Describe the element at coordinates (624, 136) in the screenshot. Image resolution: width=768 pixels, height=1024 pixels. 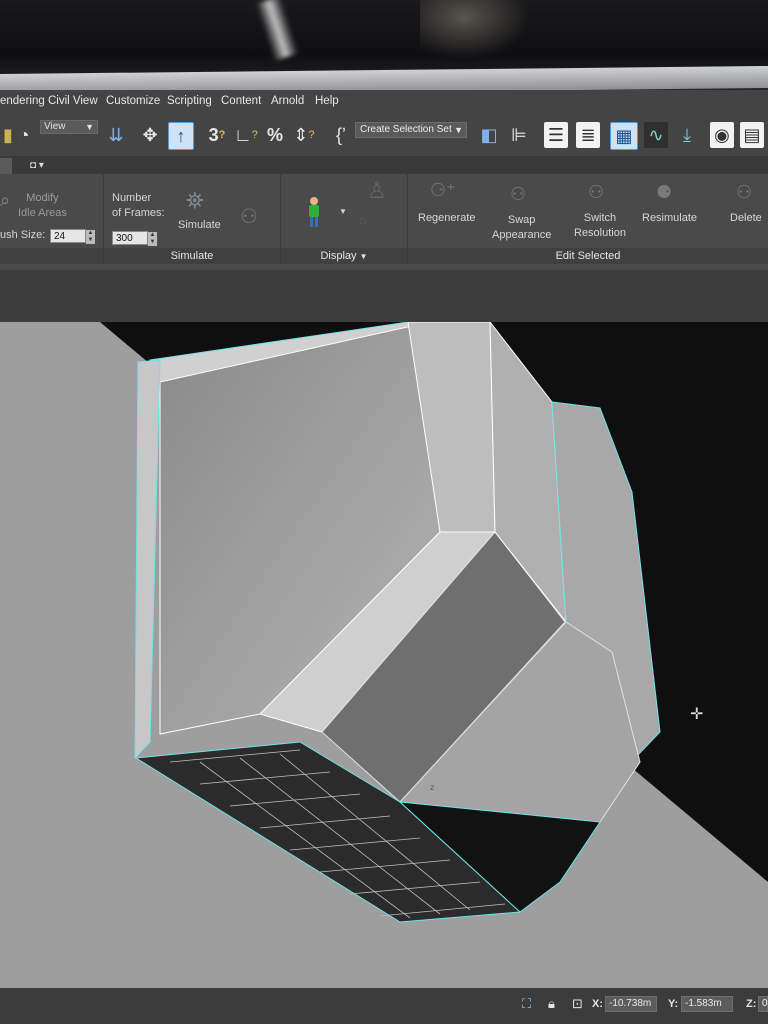
I see `ribbon-toggle-icon: ▦` at that location.